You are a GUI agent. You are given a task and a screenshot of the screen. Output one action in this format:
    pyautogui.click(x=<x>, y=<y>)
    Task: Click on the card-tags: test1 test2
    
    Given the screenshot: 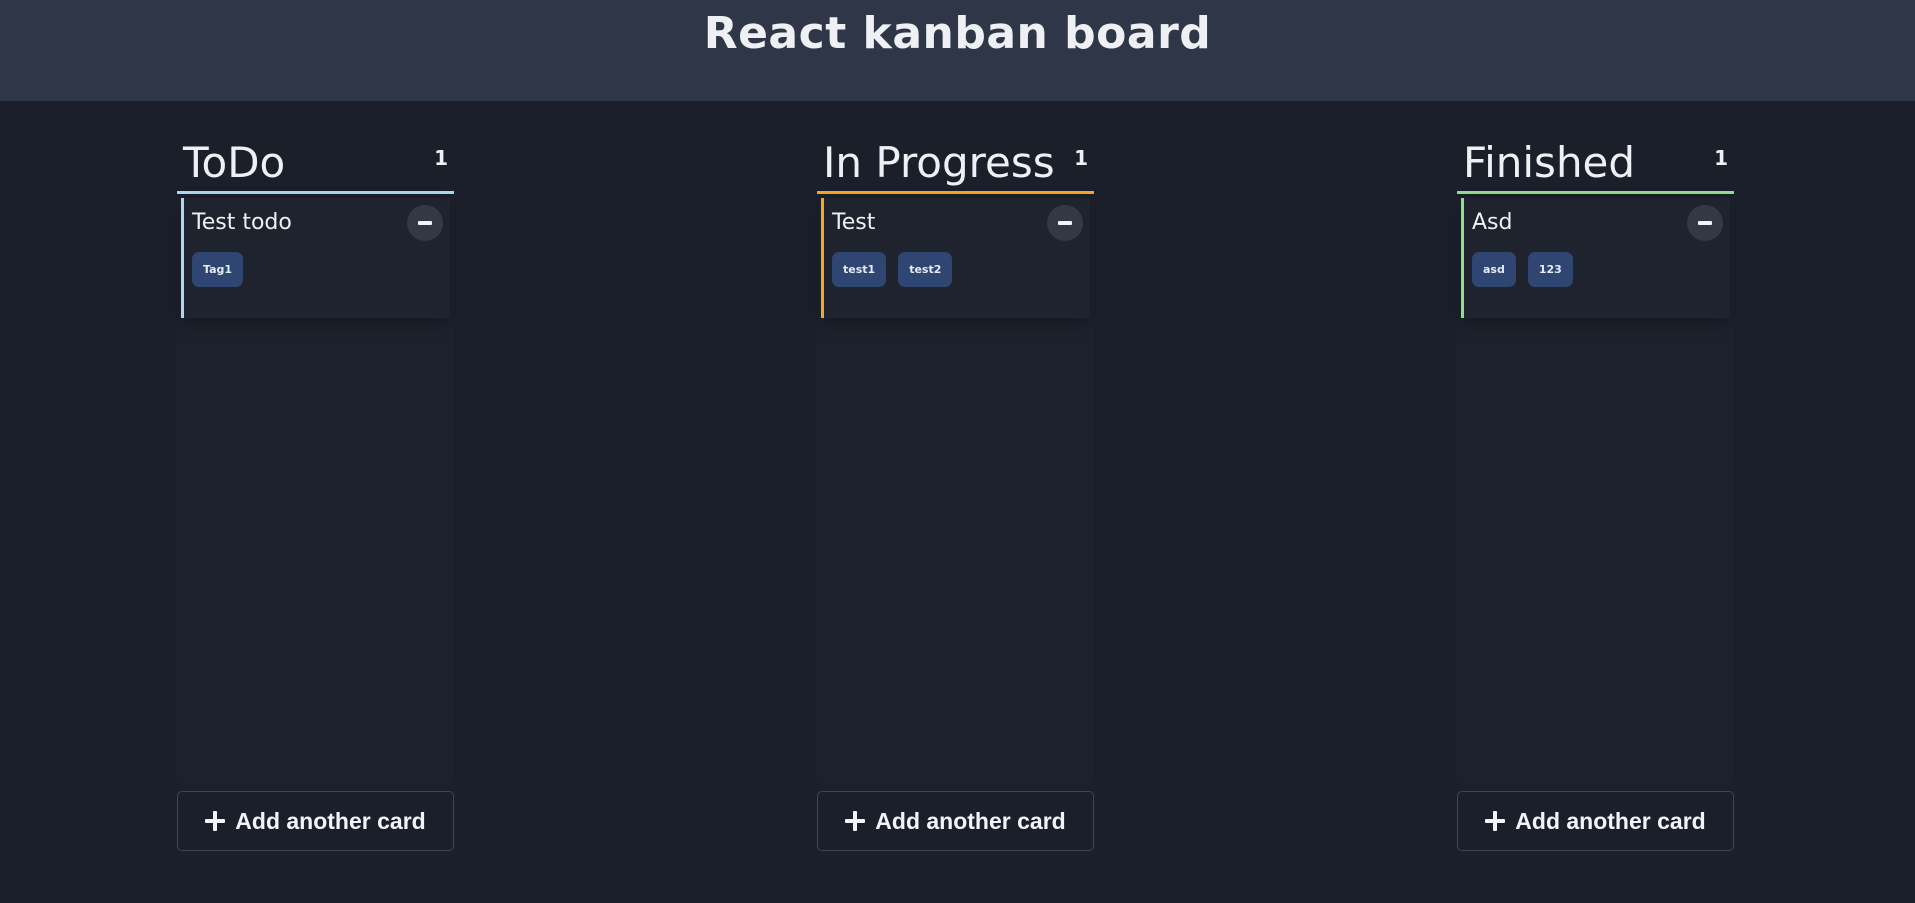 What is the action you would take?
    pyautogui.click(x=892, y=269)
    